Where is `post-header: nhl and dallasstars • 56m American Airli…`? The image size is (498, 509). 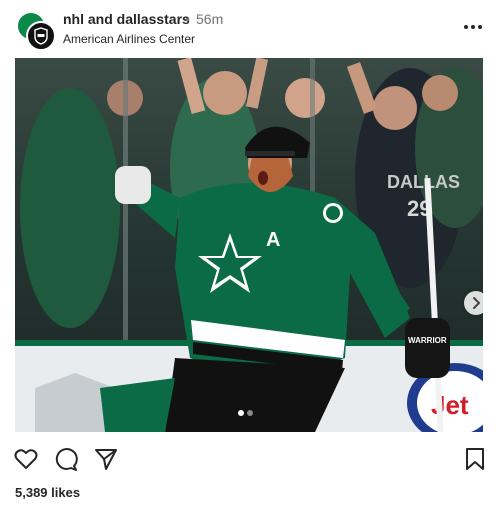 post-header: nhl and dallasstars • 56m American Airli… is located at coordinates (249, 29).